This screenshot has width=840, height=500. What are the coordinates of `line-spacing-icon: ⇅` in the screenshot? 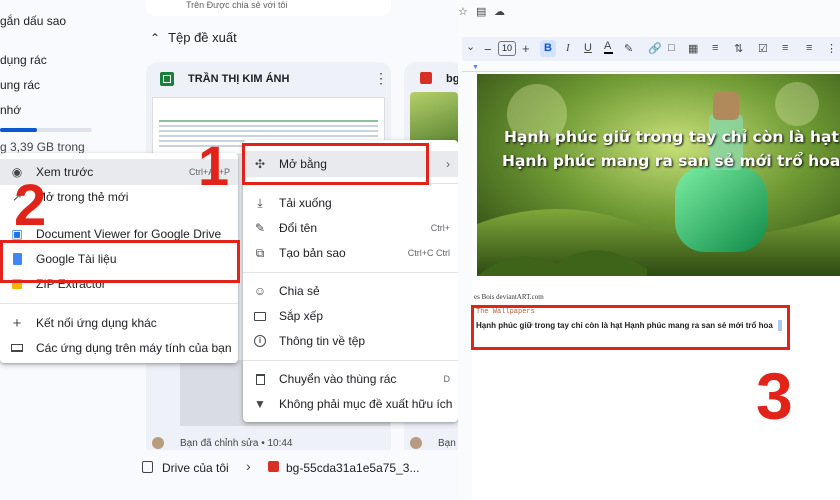 It's located at (738, 48).